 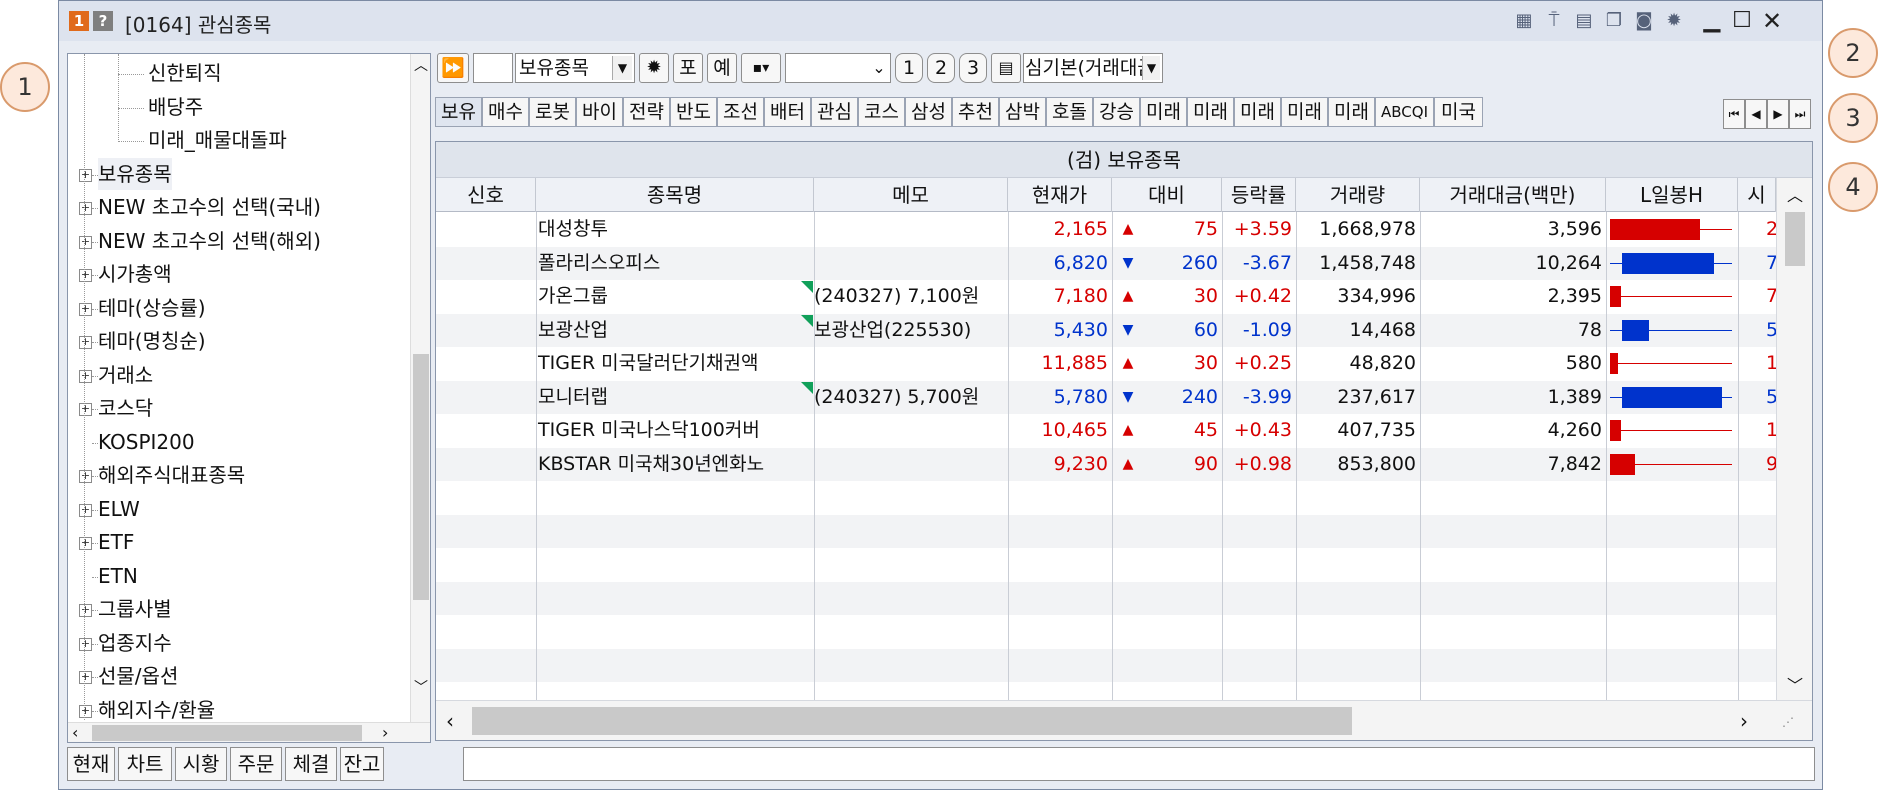 What do you see at coordinates (1060, 195) in the screenshot?
I see `column-header: 현재가` at bounding box center [1060, 195].